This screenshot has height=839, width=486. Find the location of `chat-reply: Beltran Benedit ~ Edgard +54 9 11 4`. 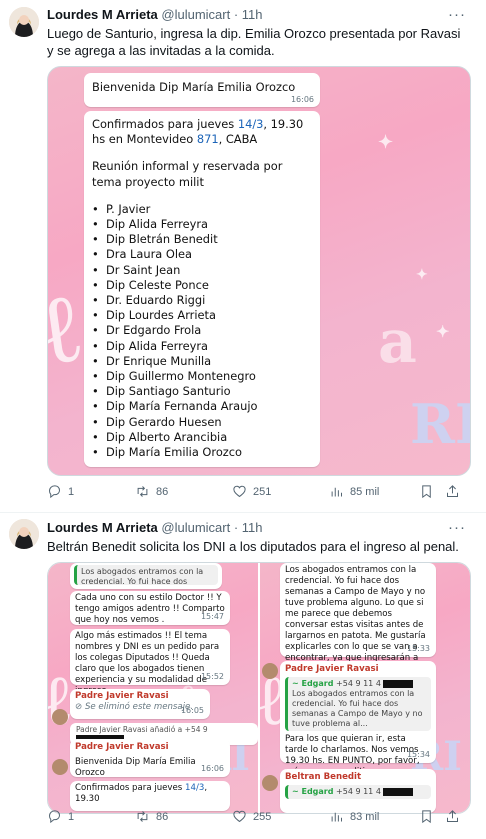

chat-reply: Beltran Benedit ~ Edgard +54 9 11 4 is located at coordinates (358, 791).